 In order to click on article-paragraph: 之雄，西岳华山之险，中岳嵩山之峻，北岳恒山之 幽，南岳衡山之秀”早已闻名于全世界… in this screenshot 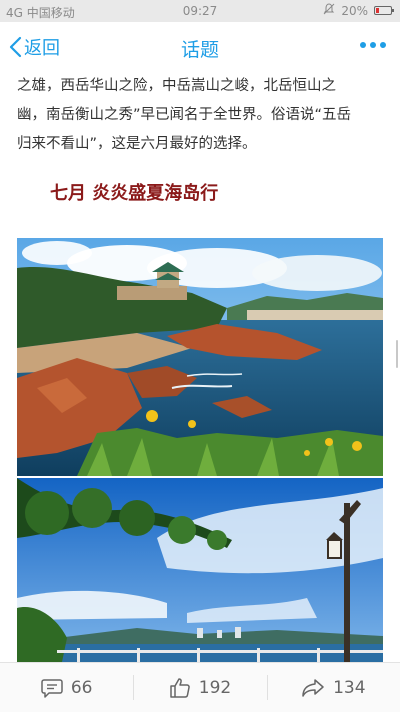, I will do `click(200, 116)`.